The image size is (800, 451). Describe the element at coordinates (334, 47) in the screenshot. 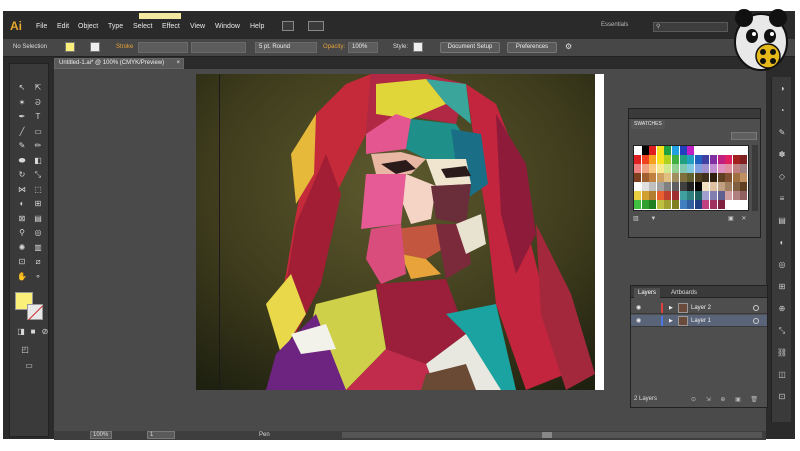

I see `opacity-label: Opacity:` at that location.